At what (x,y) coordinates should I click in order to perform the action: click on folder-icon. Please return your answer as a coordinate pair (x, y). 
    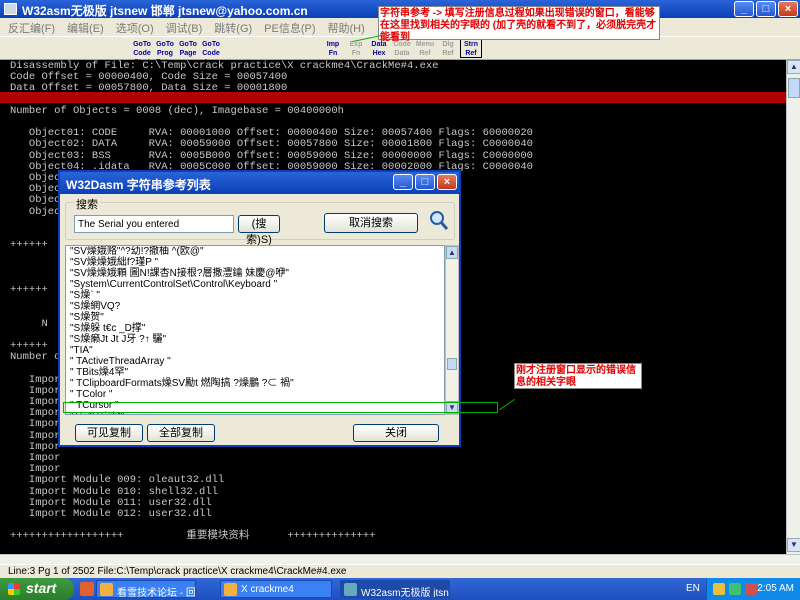
    Looking at the image, I should click on (230, 589).